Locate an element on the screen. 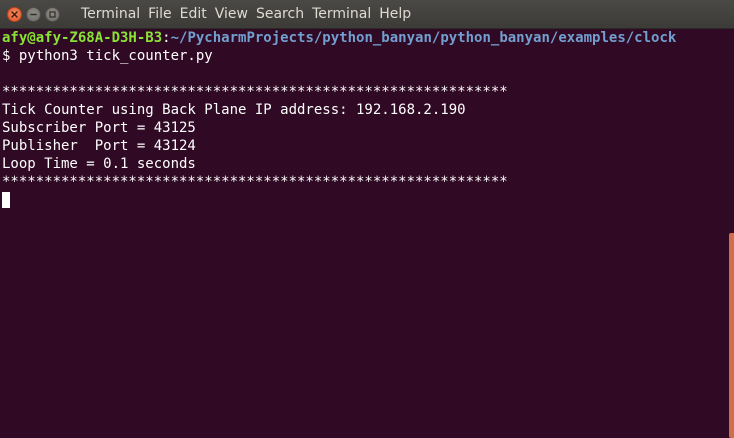 This screenshot has height=438, width=734. maximize-button is located at coordinates (52, 14).